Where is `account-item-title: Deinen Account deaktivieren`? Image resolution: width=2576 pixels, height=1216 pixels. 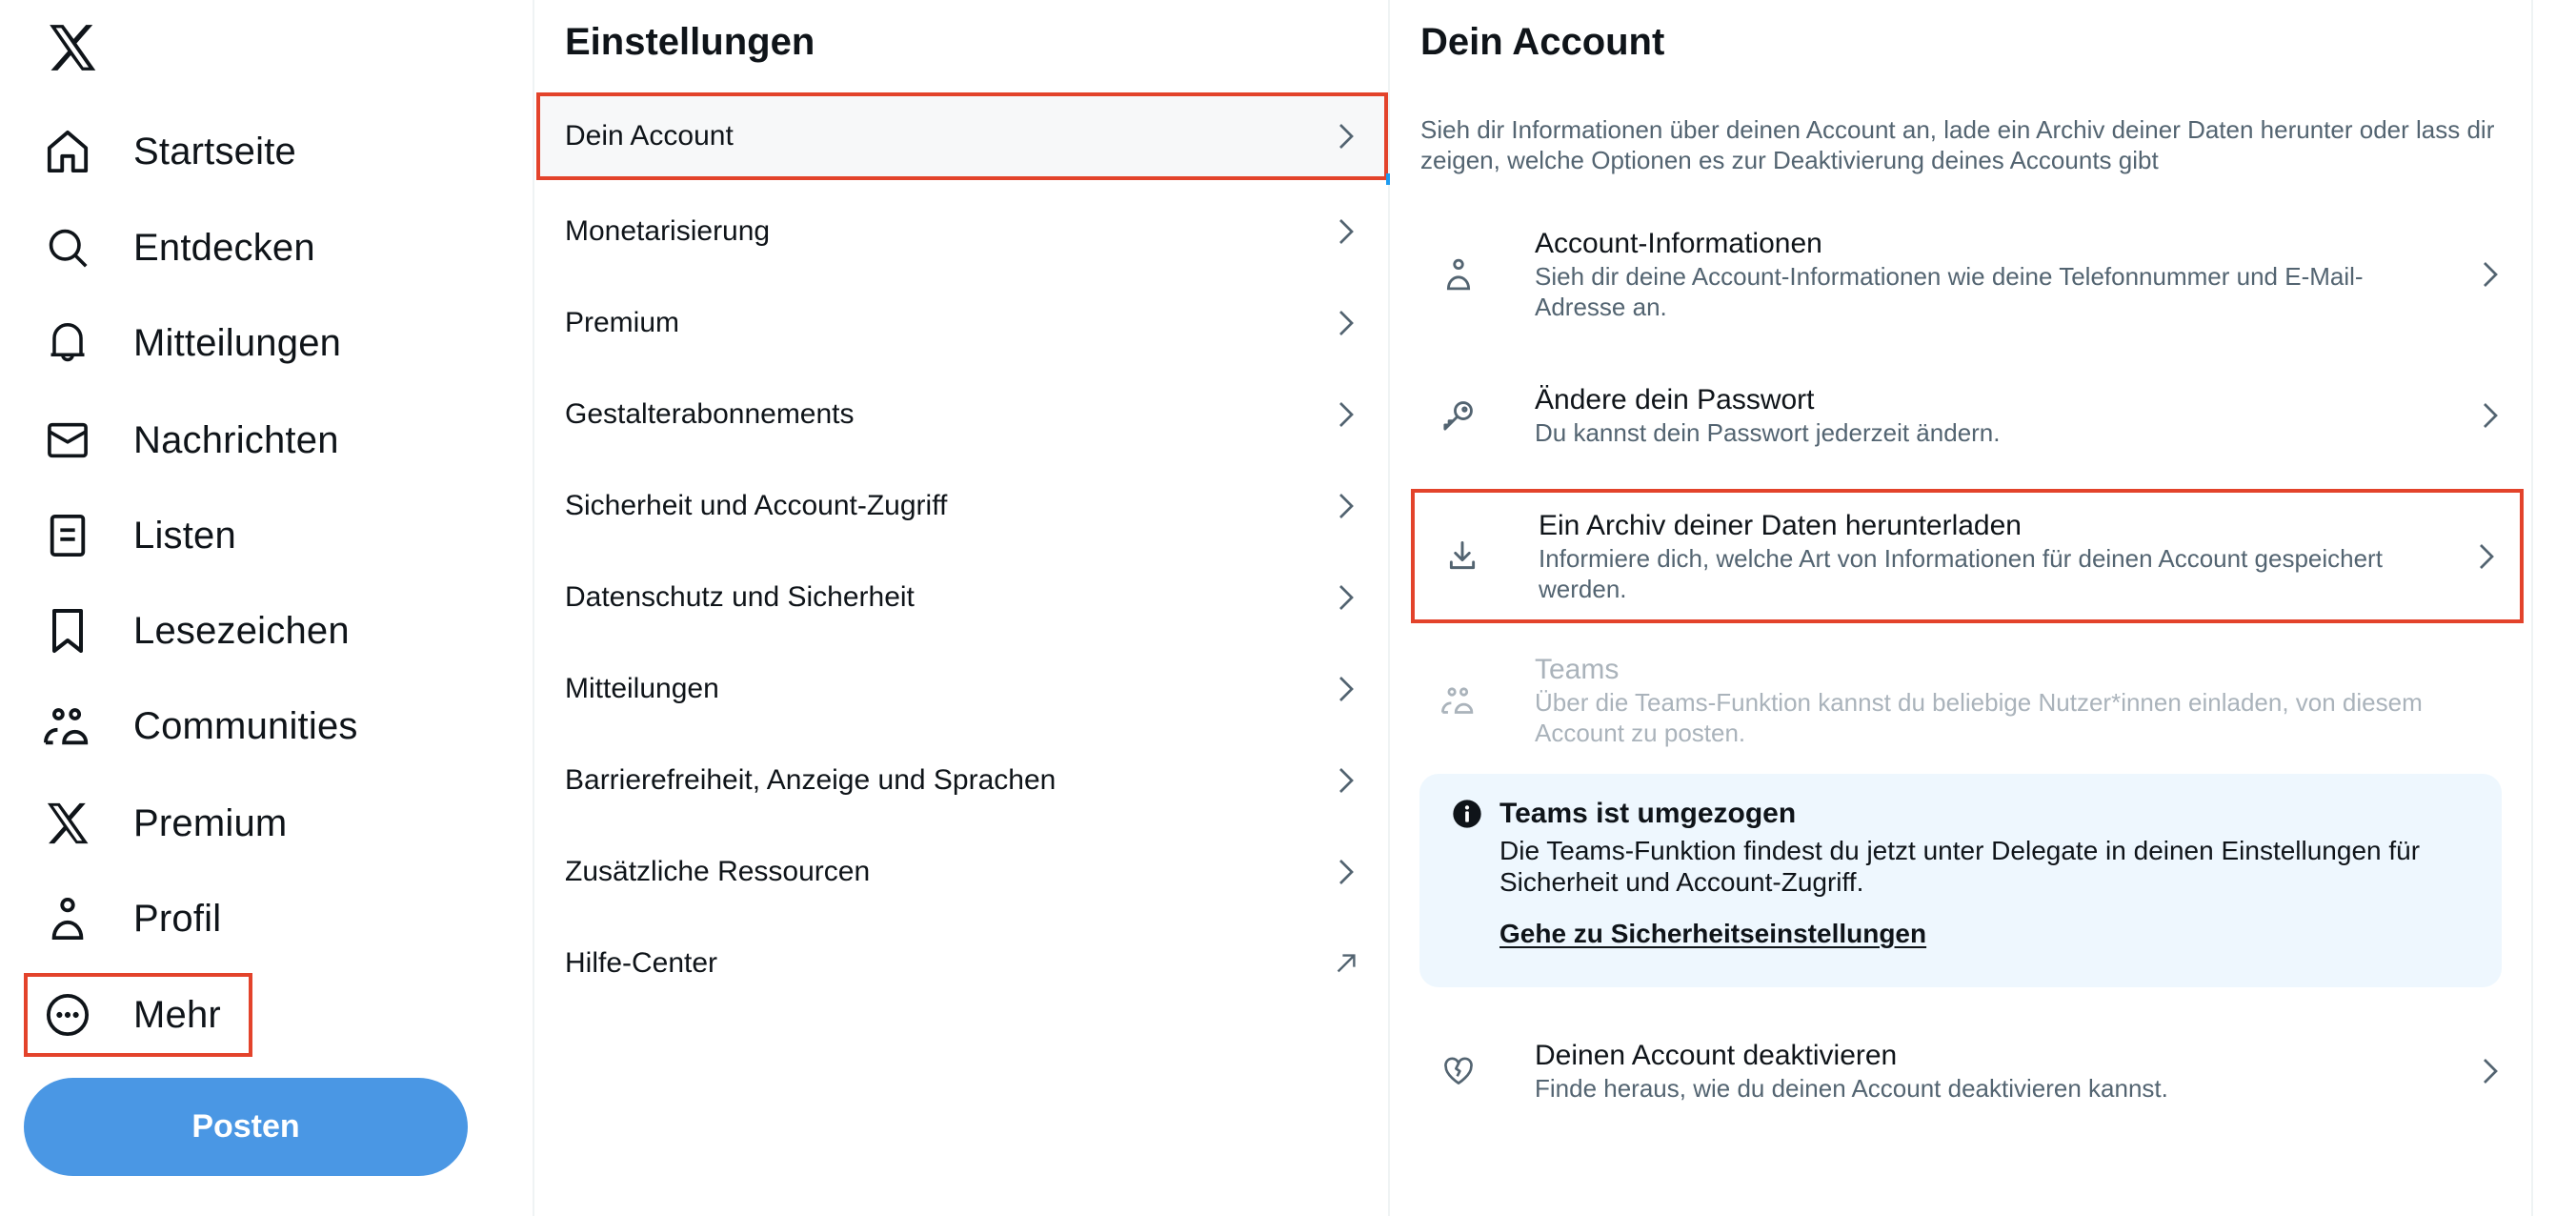 account-item-title: Deinen Account deaktivieren is located at coordinates (1716, 1055).